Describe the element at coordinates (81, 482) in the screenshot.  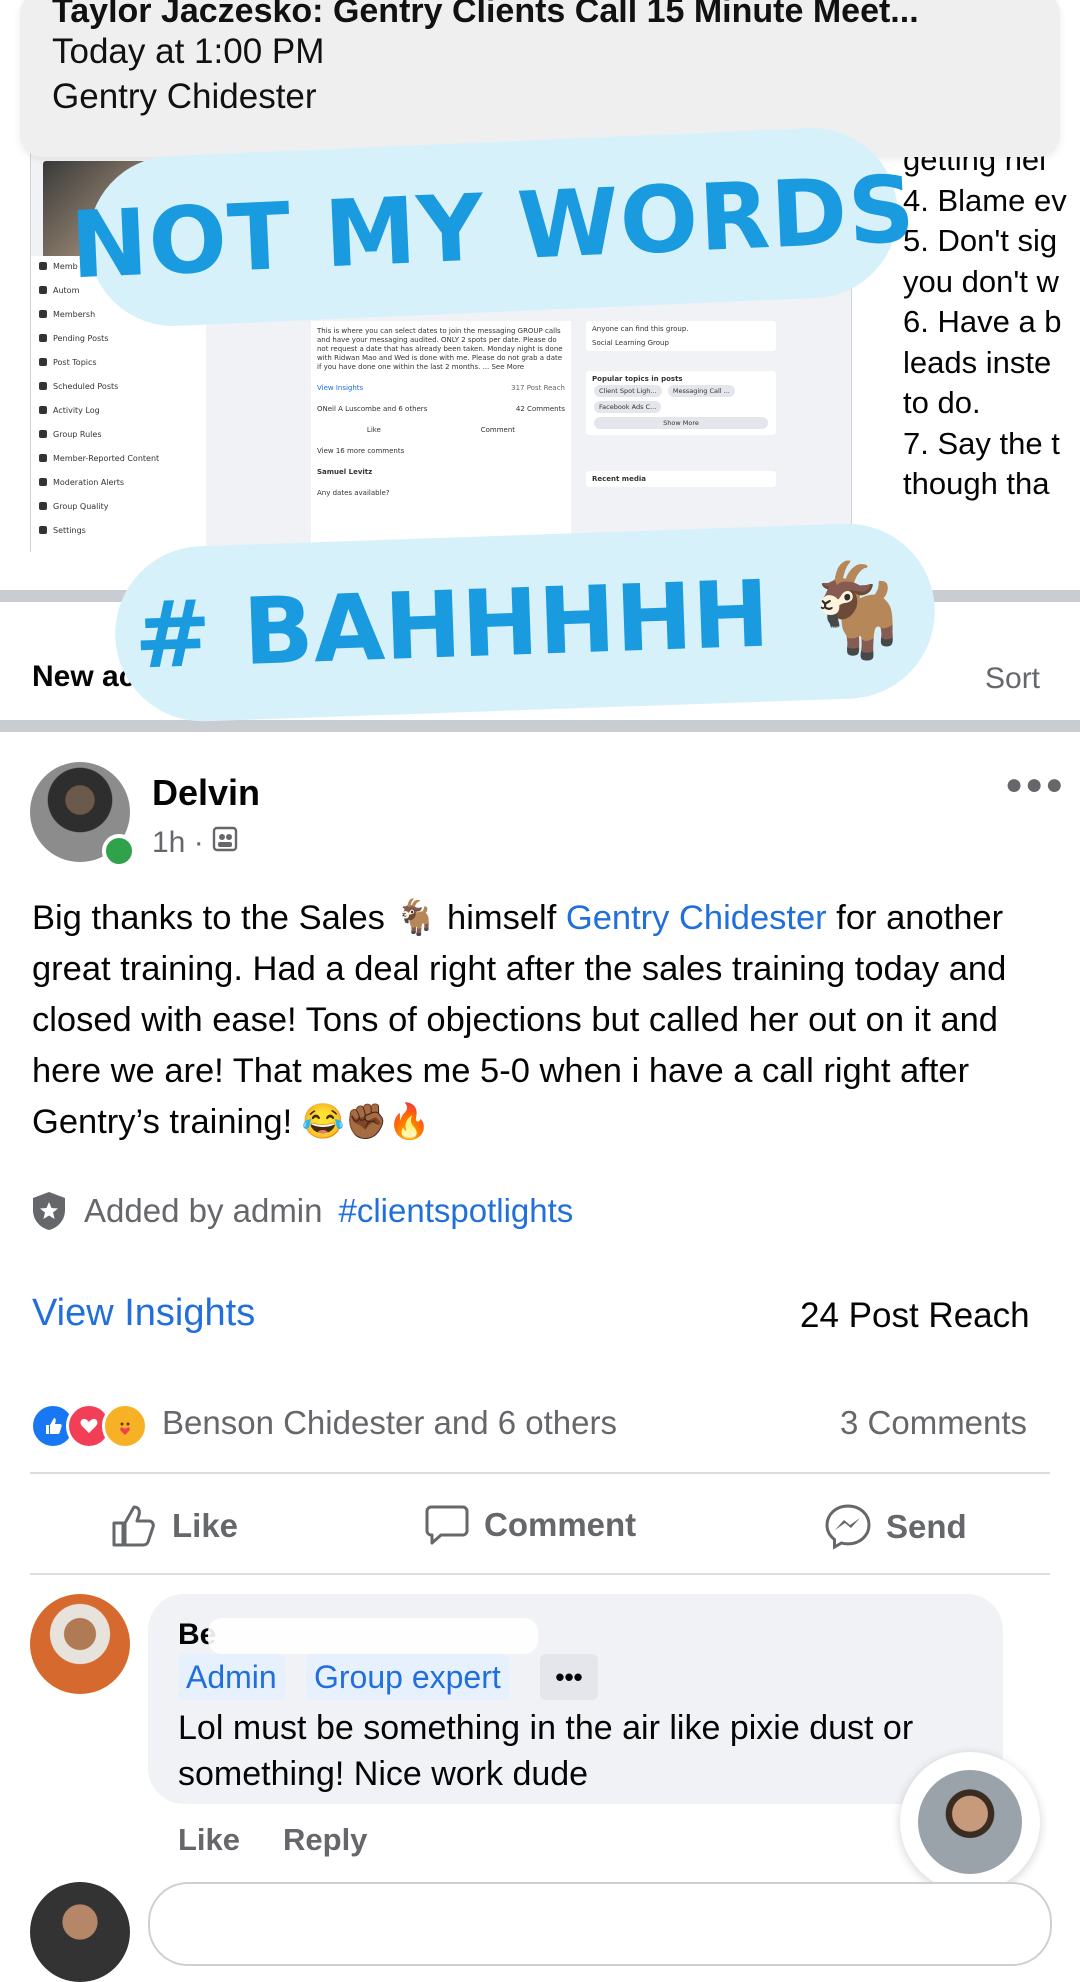
I see `embedded-sidebar-item: Moderation Alerts` at that location.